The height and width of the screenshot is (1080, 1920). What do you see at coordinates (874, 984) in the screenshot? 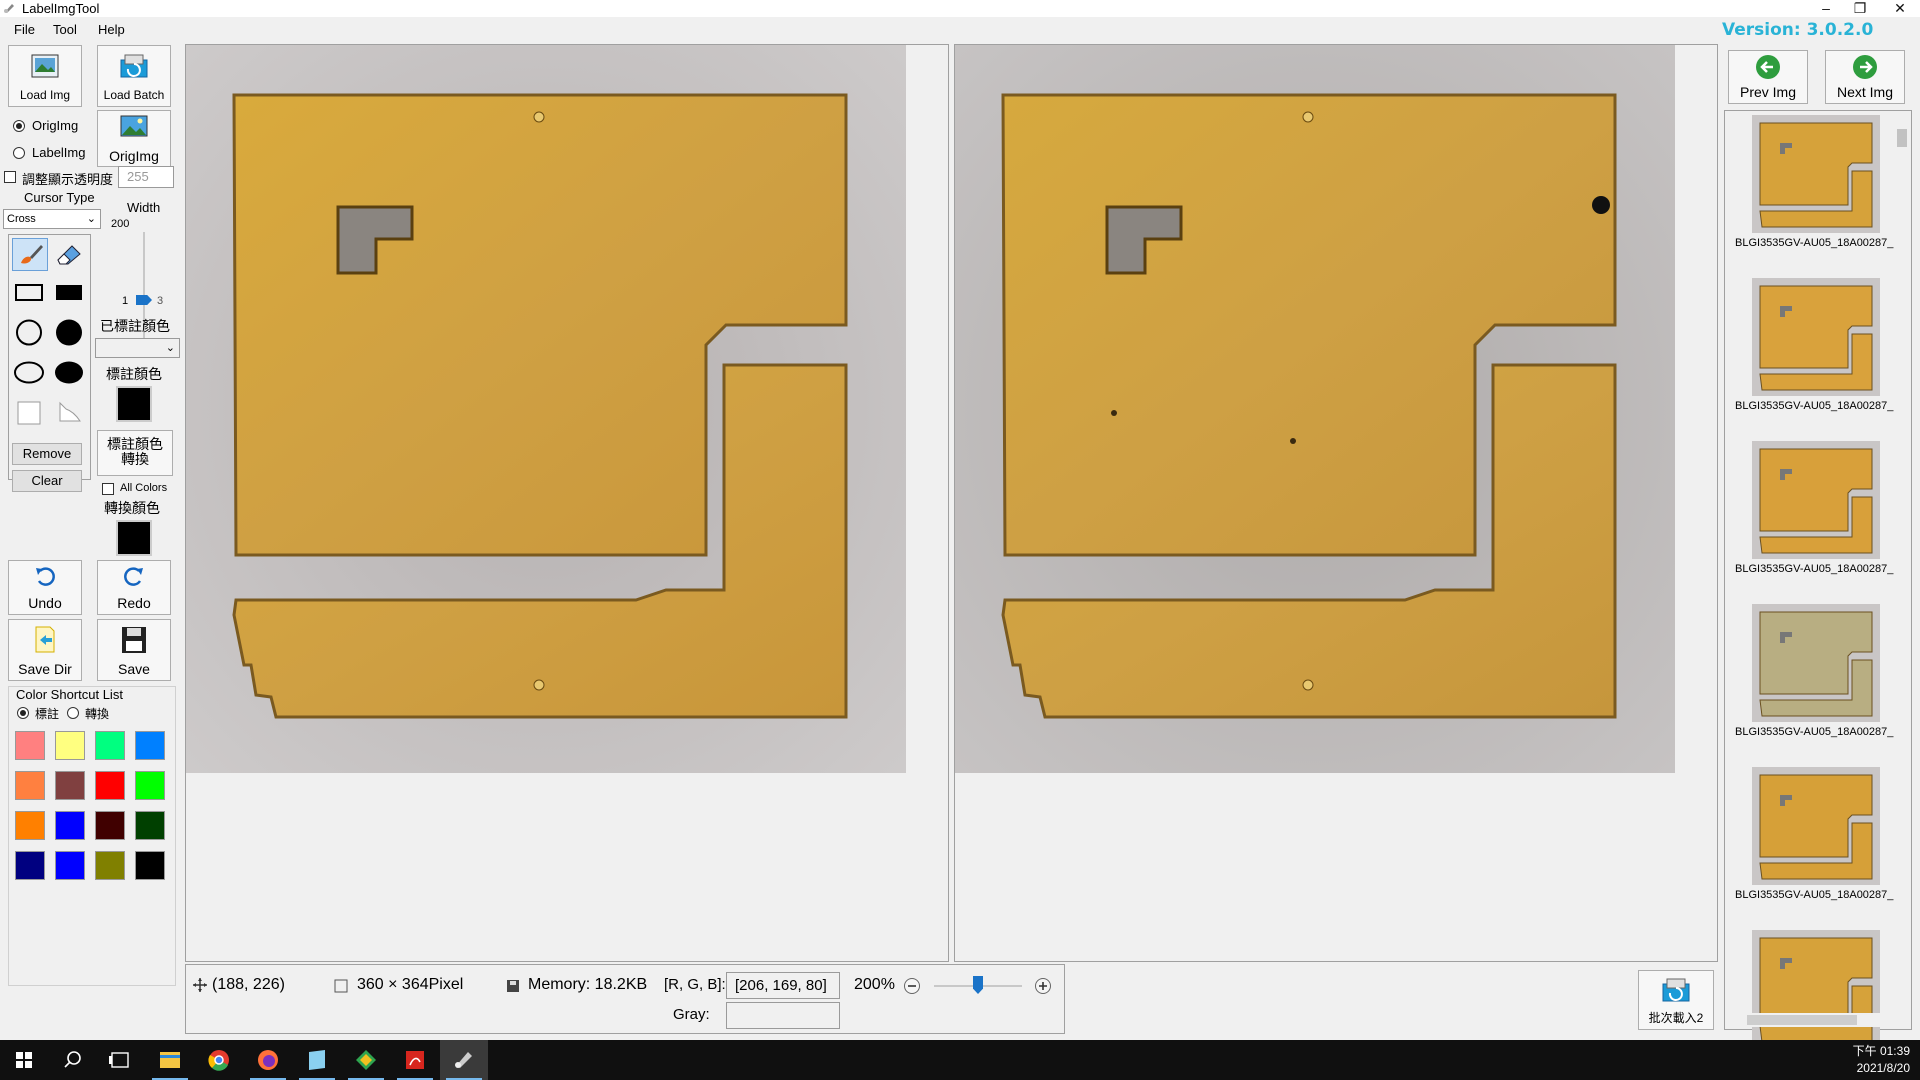
I see `zoom-level: 200%` at bounding box center [874, 984].